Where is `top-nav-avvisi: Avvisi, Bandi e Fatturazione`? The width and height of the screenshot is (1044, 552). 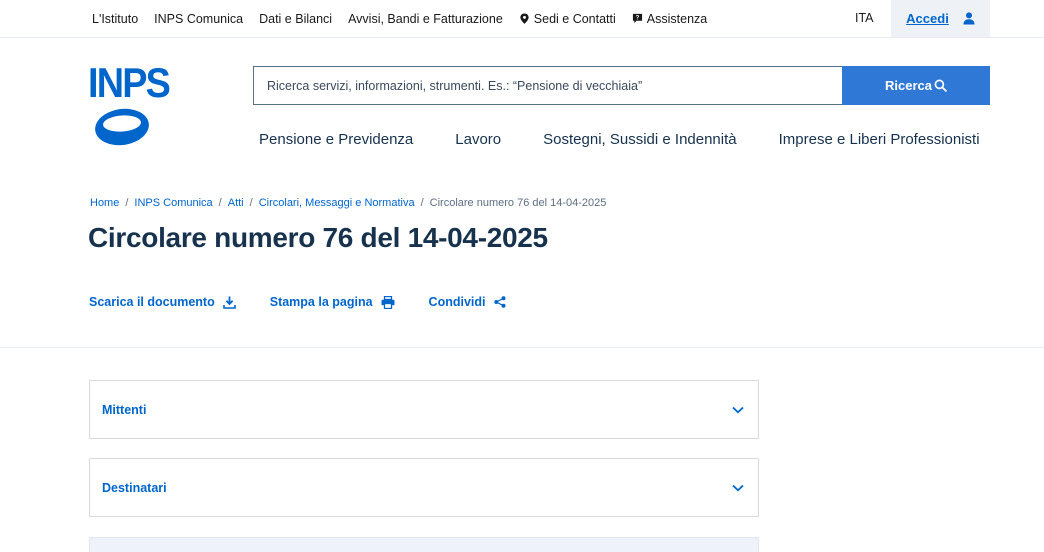
top-nav-avvisi: Avvisi, Bandi e Fatturazione is located at coordinates (425, 19).